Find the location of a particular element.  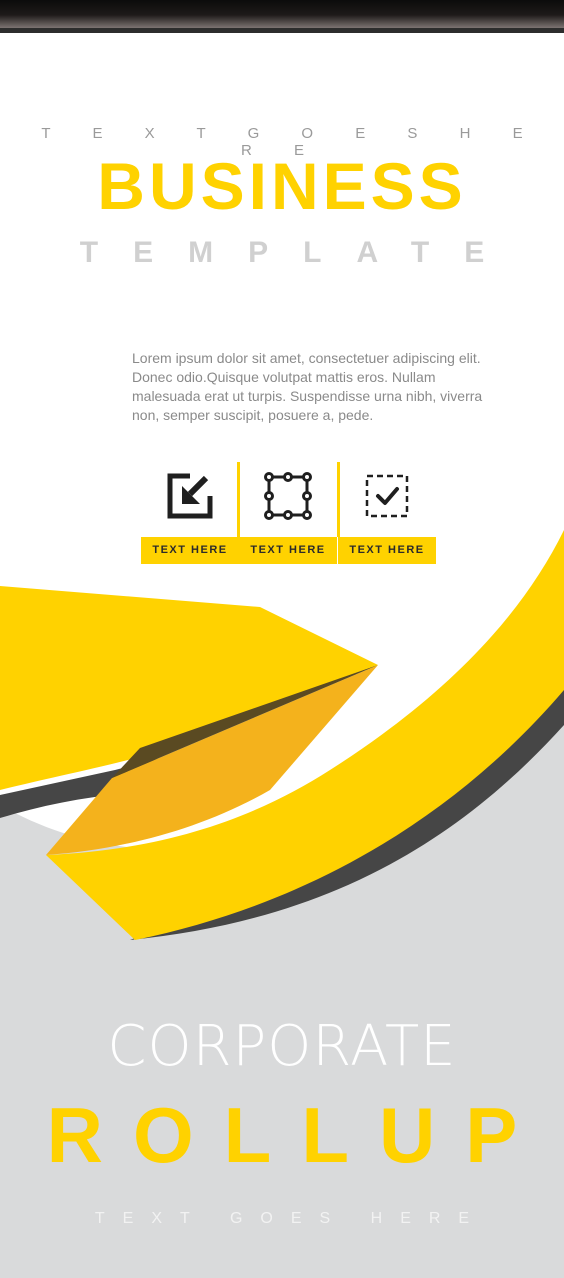

feature-row: TEXT HERE TEXT HERE TEXT HERE is located at coordinates (288, 513).